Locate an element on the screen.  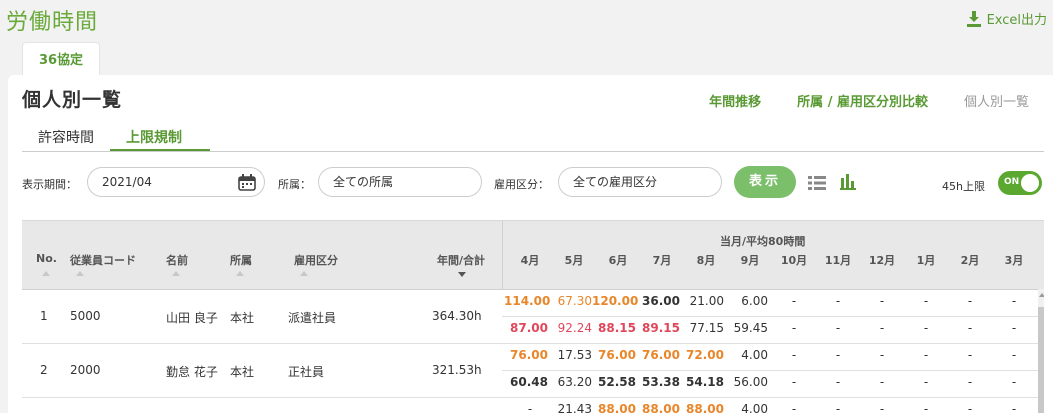
sort-name-icon is located at coordinates (176, 273).